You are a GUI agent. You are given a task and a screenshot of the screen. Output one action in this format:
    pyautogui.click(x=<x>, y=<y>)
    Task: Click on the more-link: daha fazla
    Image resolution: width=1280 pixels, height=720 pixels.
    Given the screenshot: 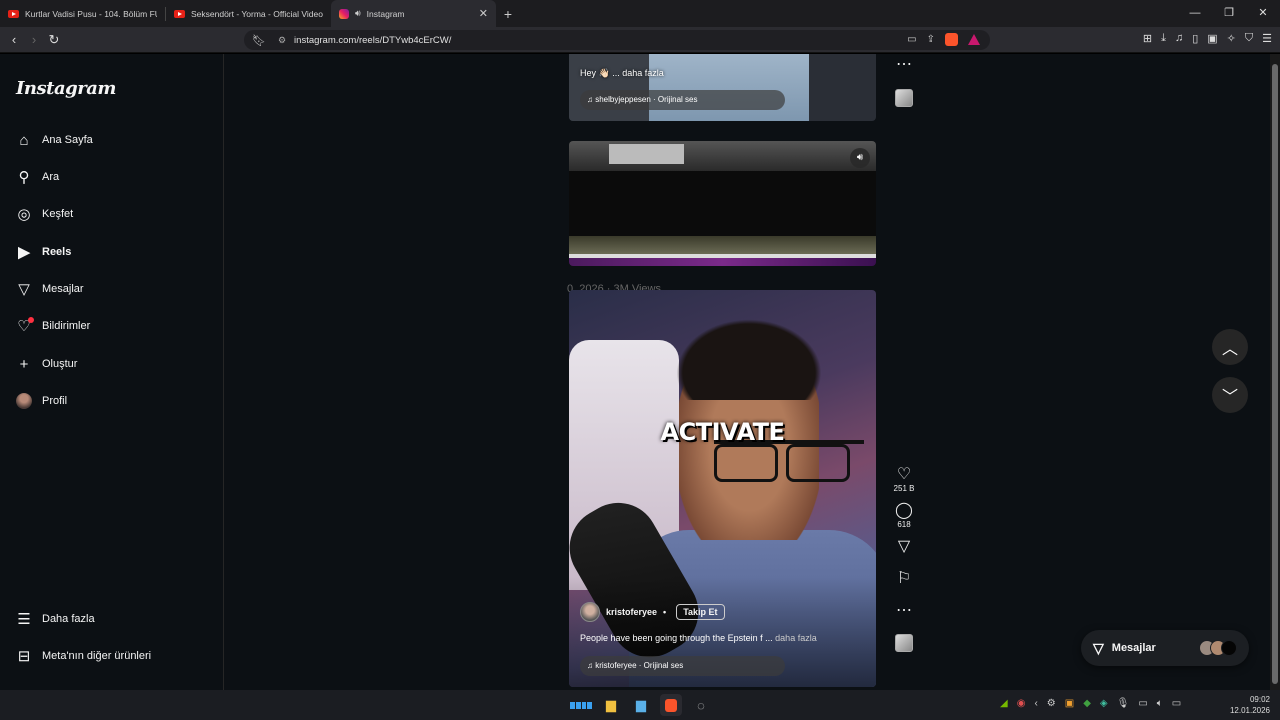 What is the action you would take?
    pyautogui.click(x=796, y=638)
    